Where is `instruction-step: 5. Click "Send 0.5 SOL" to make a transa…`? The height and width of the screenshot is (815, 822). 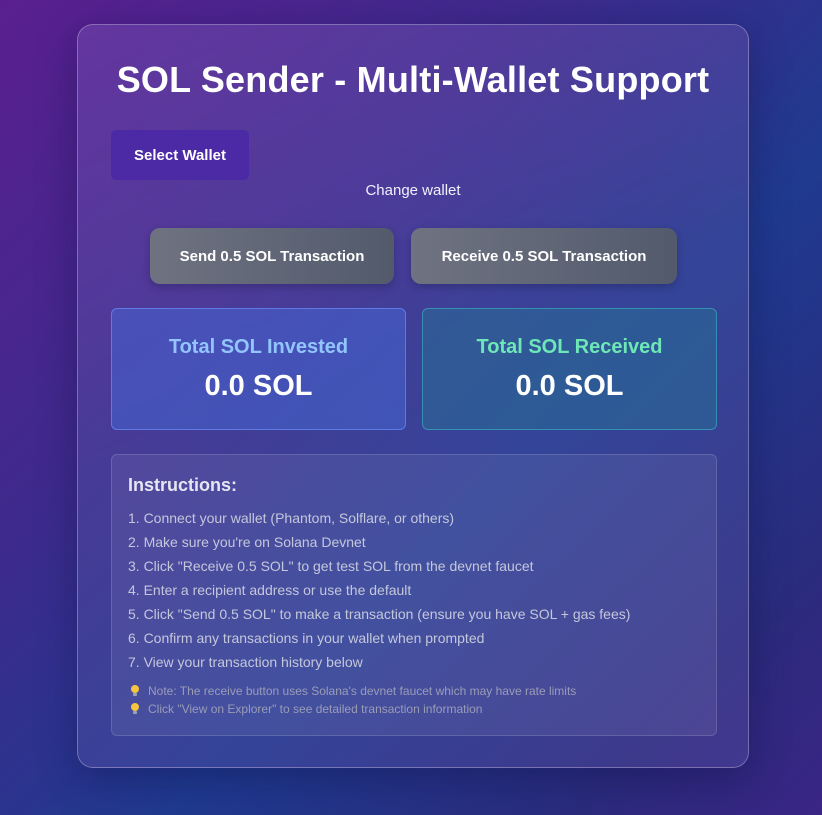 instruction-step: 5. Click "Send 0.5 SOL" to make a transa… is located at coordinates (379, 614).